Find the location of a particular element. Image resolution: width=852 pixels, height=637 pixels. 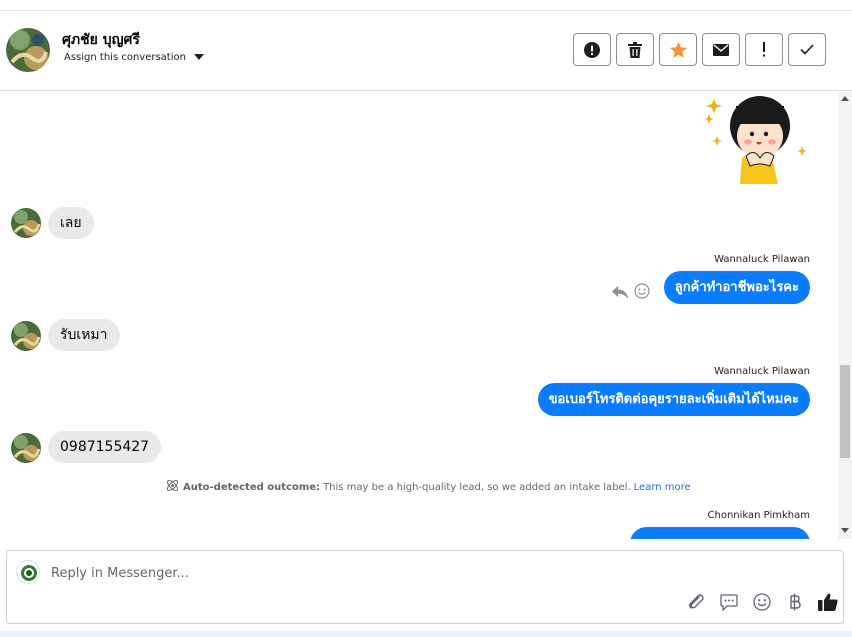

delete-button is located at coordinates (635, 49).